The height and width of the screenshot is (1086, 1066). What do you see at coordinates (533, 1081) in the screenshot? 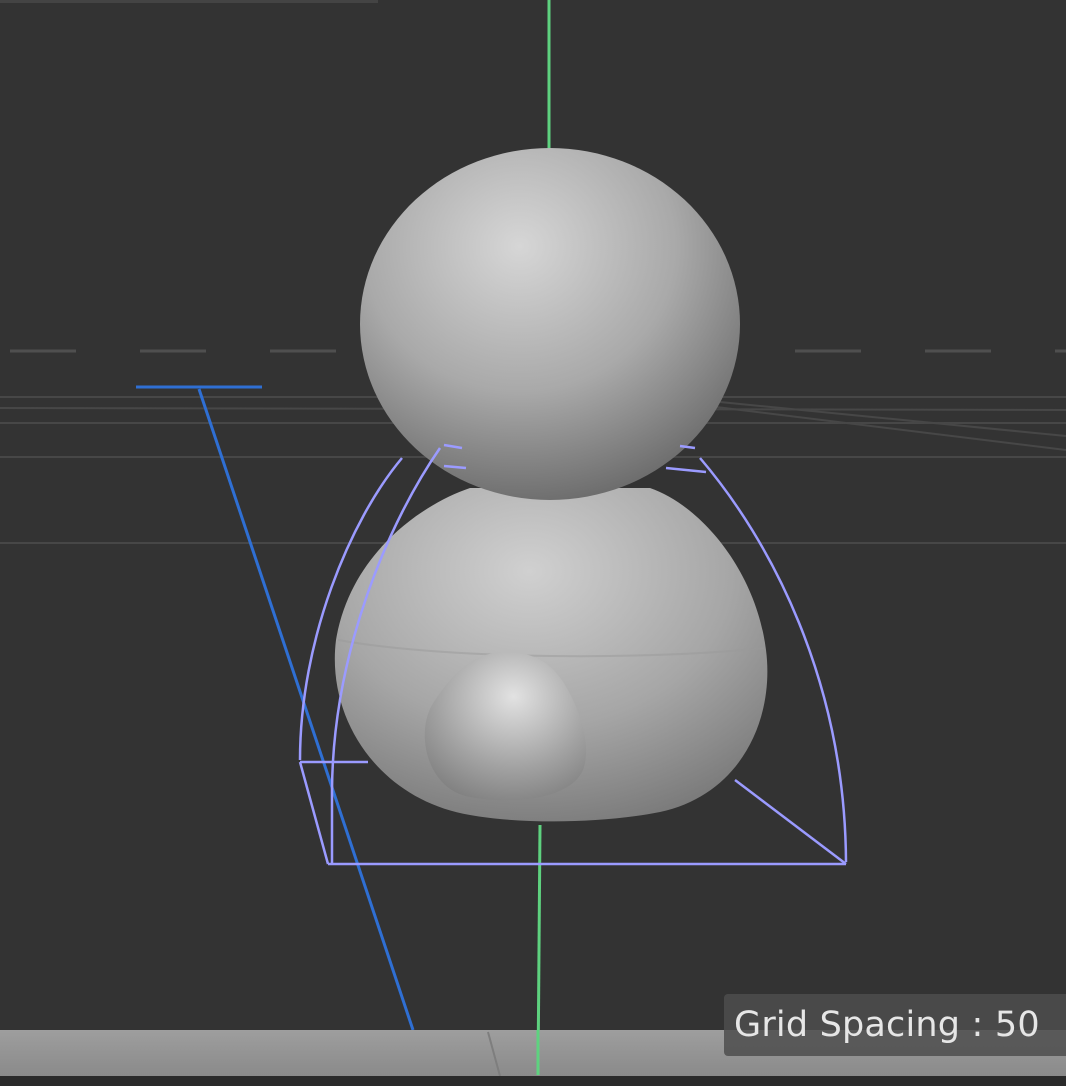
I see `bottom-edge` at bounding box center [533, 1081].